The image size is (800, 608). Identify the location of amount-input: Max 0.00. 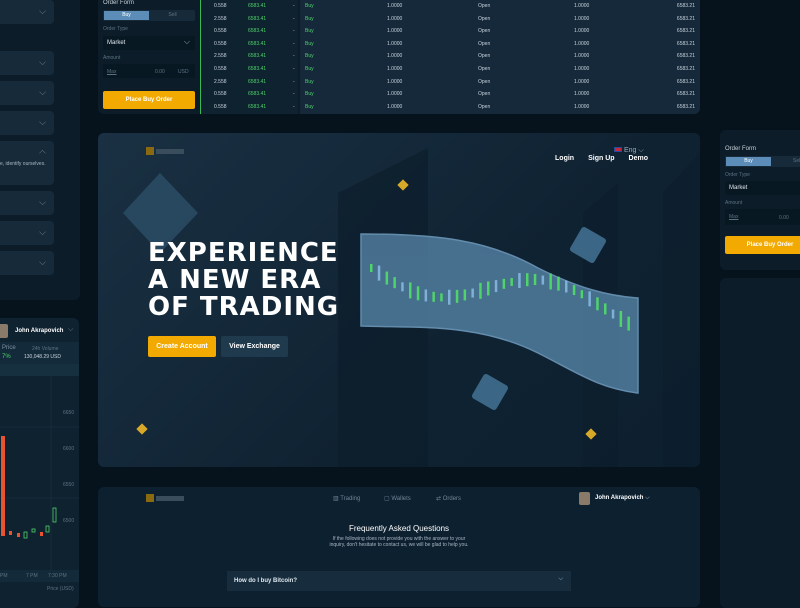
(762, 217).